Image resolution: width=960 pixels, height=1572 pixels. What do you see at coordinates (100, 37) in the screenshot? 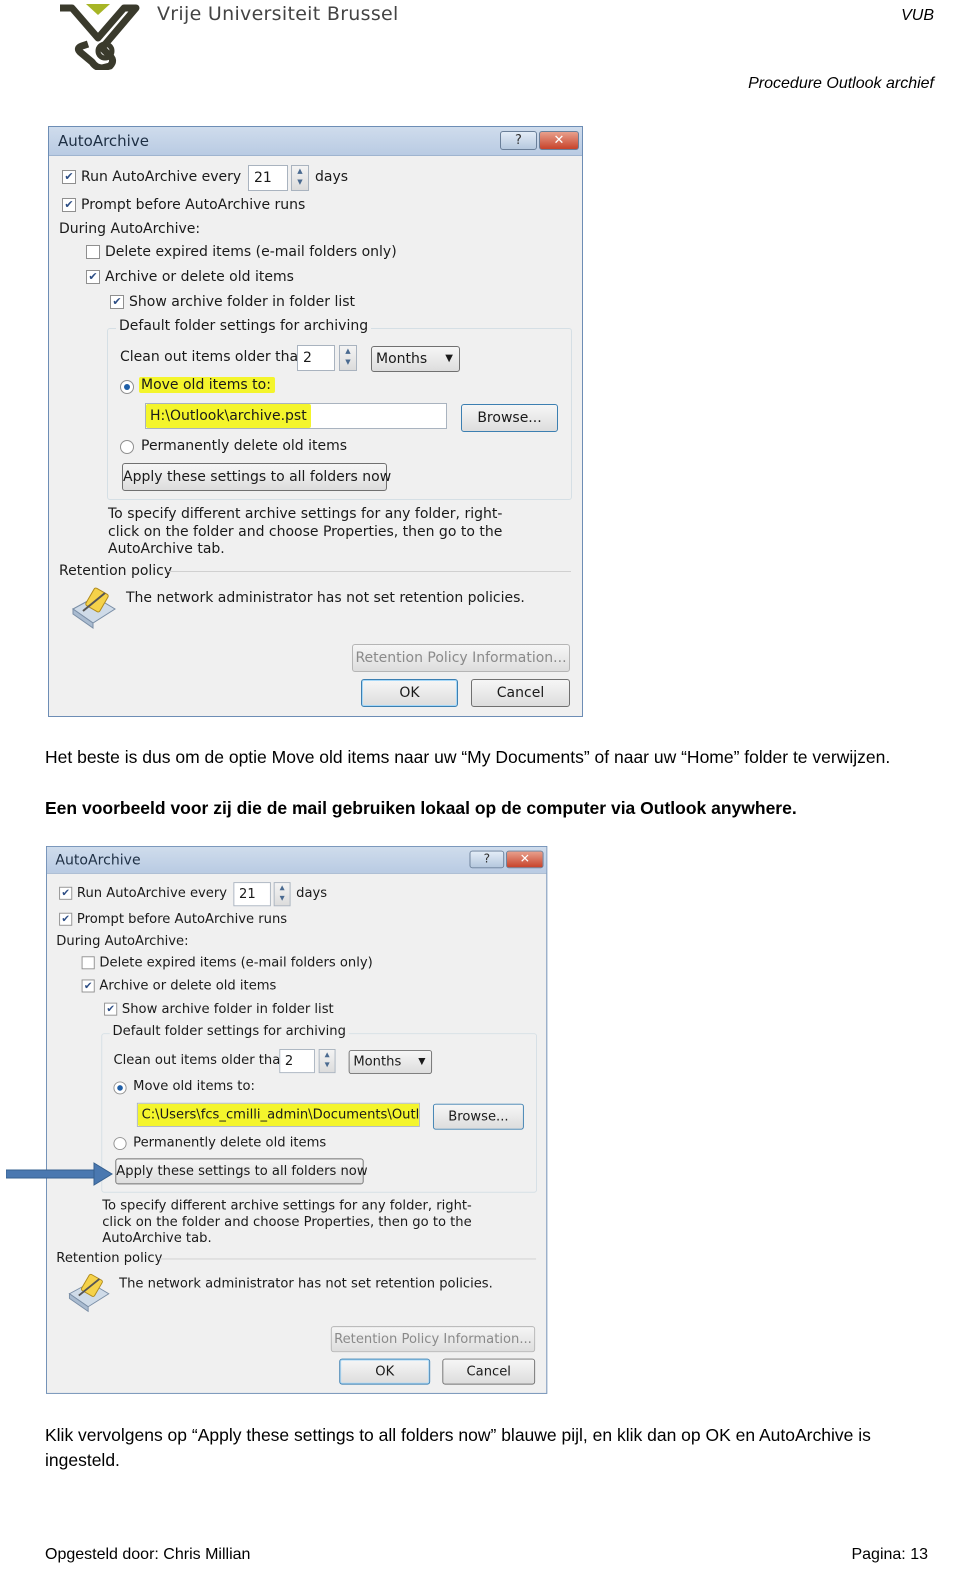
I see `vub-logo` at bounding box center [100, 37].